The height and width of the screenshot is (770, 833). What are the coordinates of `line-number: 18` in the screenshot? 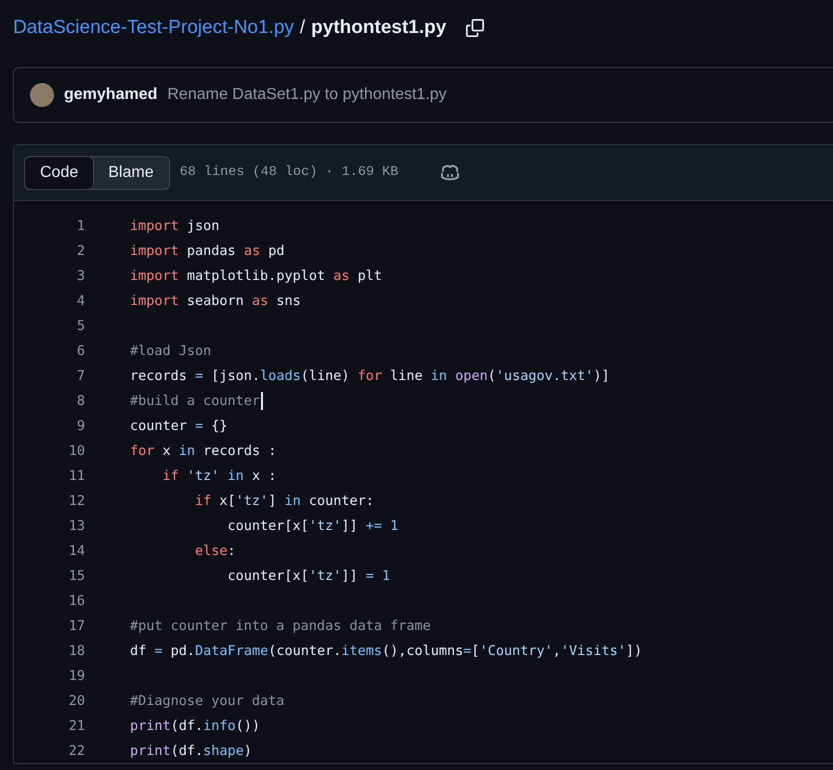 It's located at (76, 650).